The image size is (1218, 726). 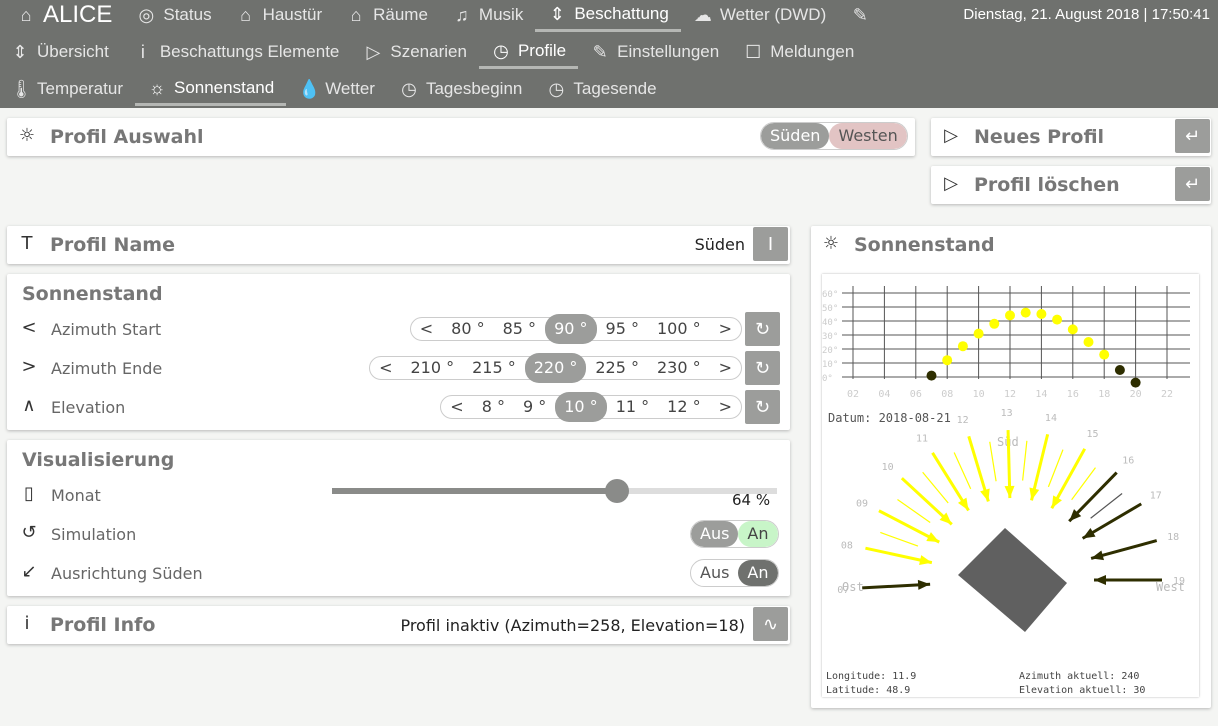 I want to click on nav-item-temperatur: 🌡 Temperatur, so click(x=67, y=89).